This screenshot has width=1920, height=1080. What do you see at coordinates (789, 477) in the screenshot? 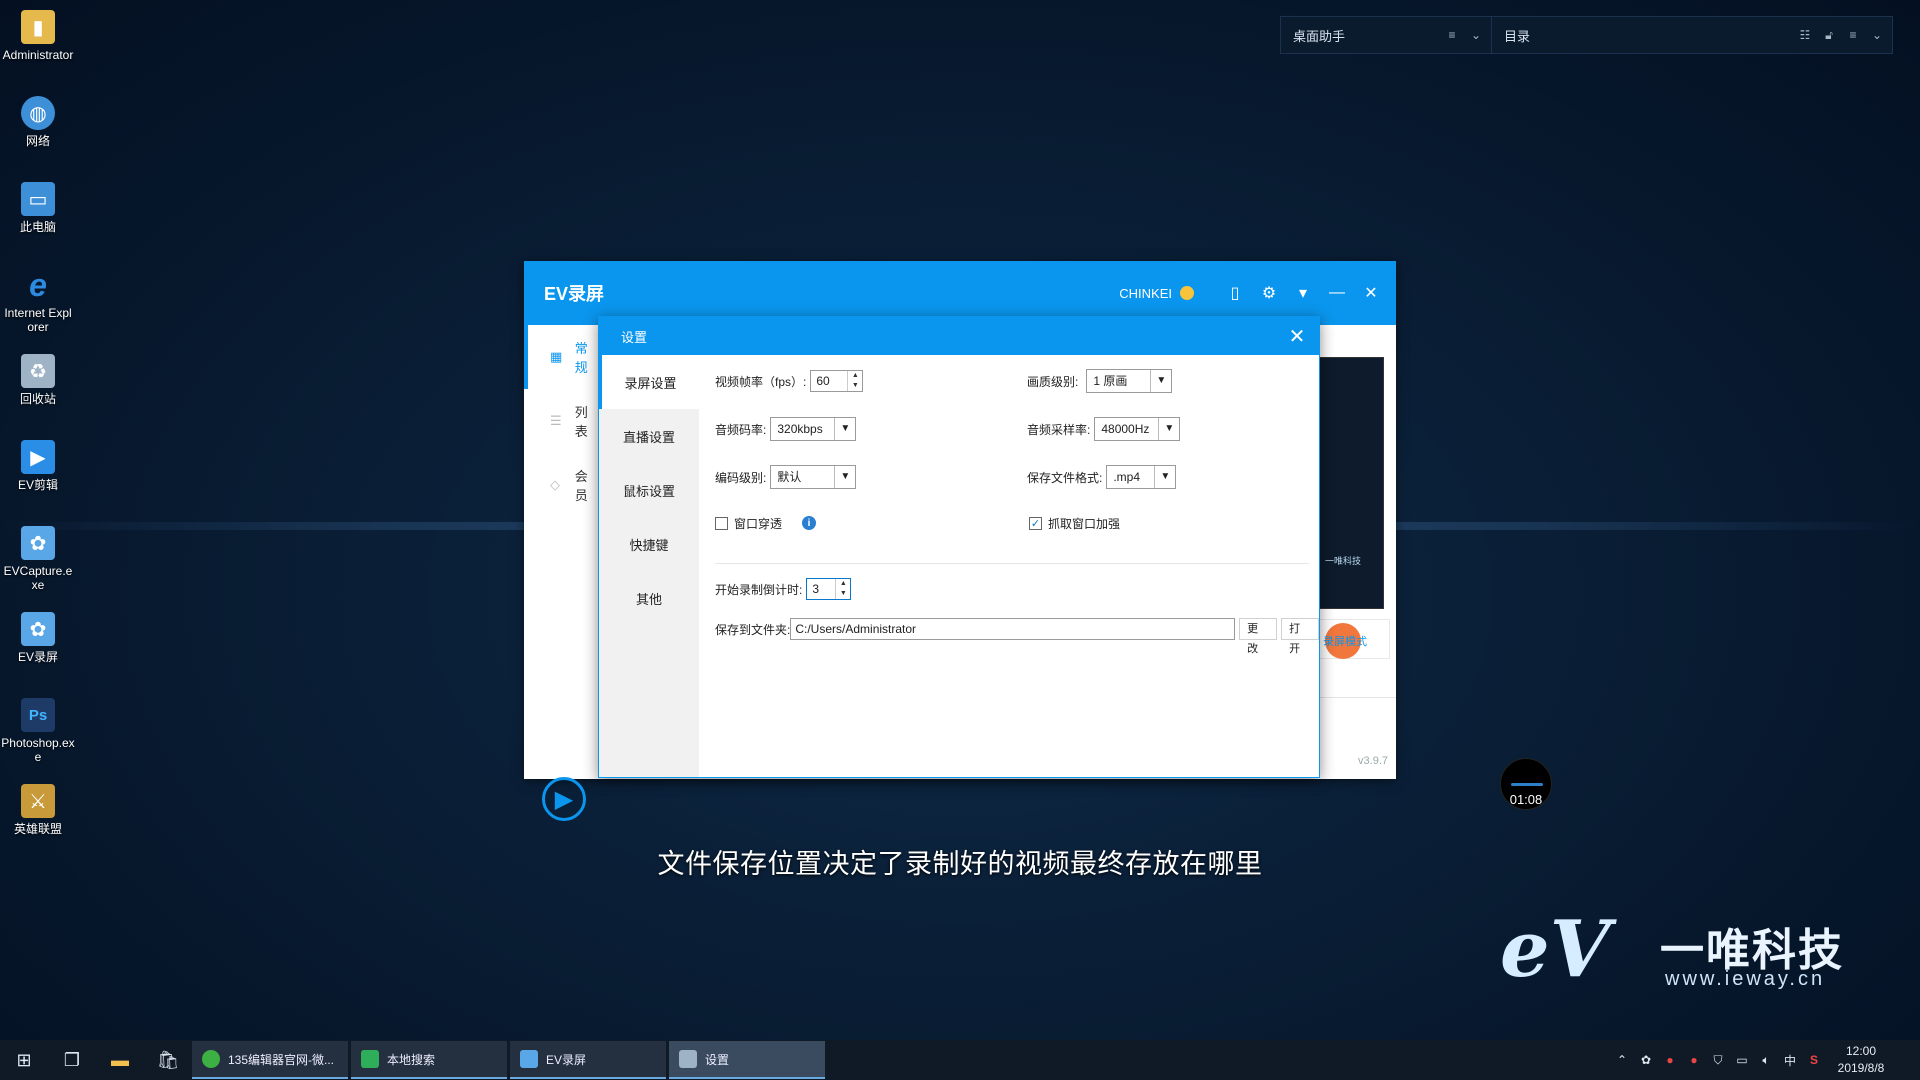
I see `encode-value: 默认` at bounding box center [789, 477].